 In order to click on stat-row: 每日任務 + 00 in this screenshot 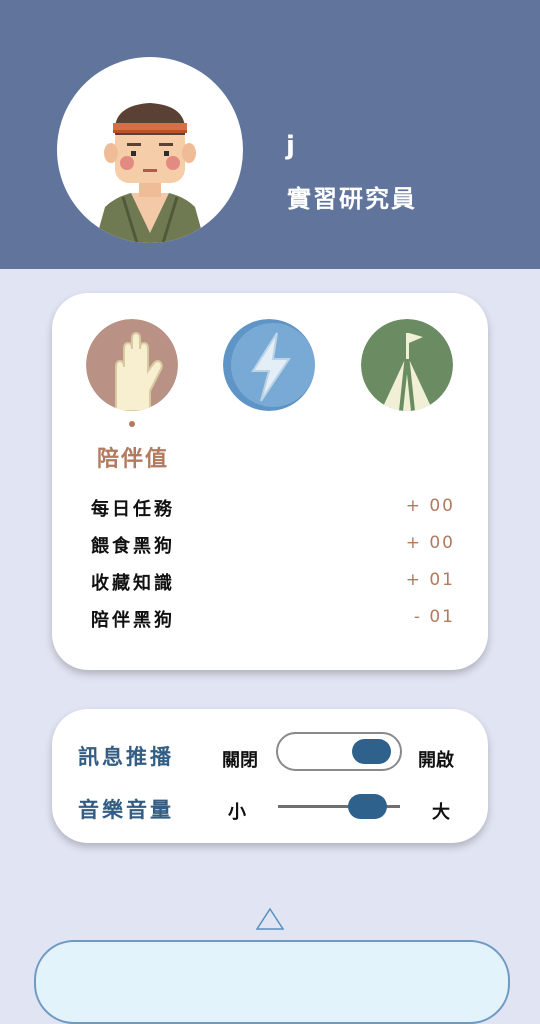, I will do `click(273, 507)`.